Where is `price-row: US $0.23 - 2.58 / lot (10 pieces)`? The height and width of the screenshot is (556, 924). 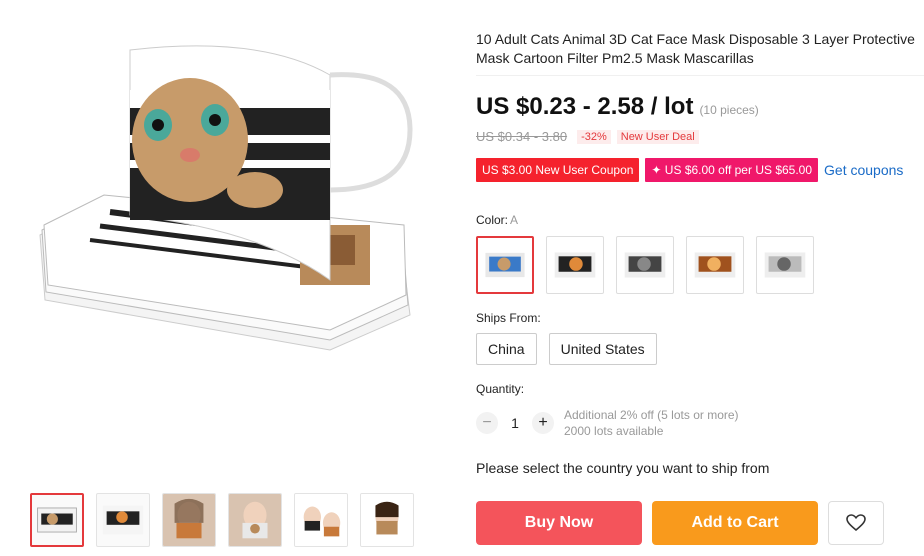 price-row: US $0.23 - 2.58 / lot (10 pieces) is located at coordinates (617, 107).